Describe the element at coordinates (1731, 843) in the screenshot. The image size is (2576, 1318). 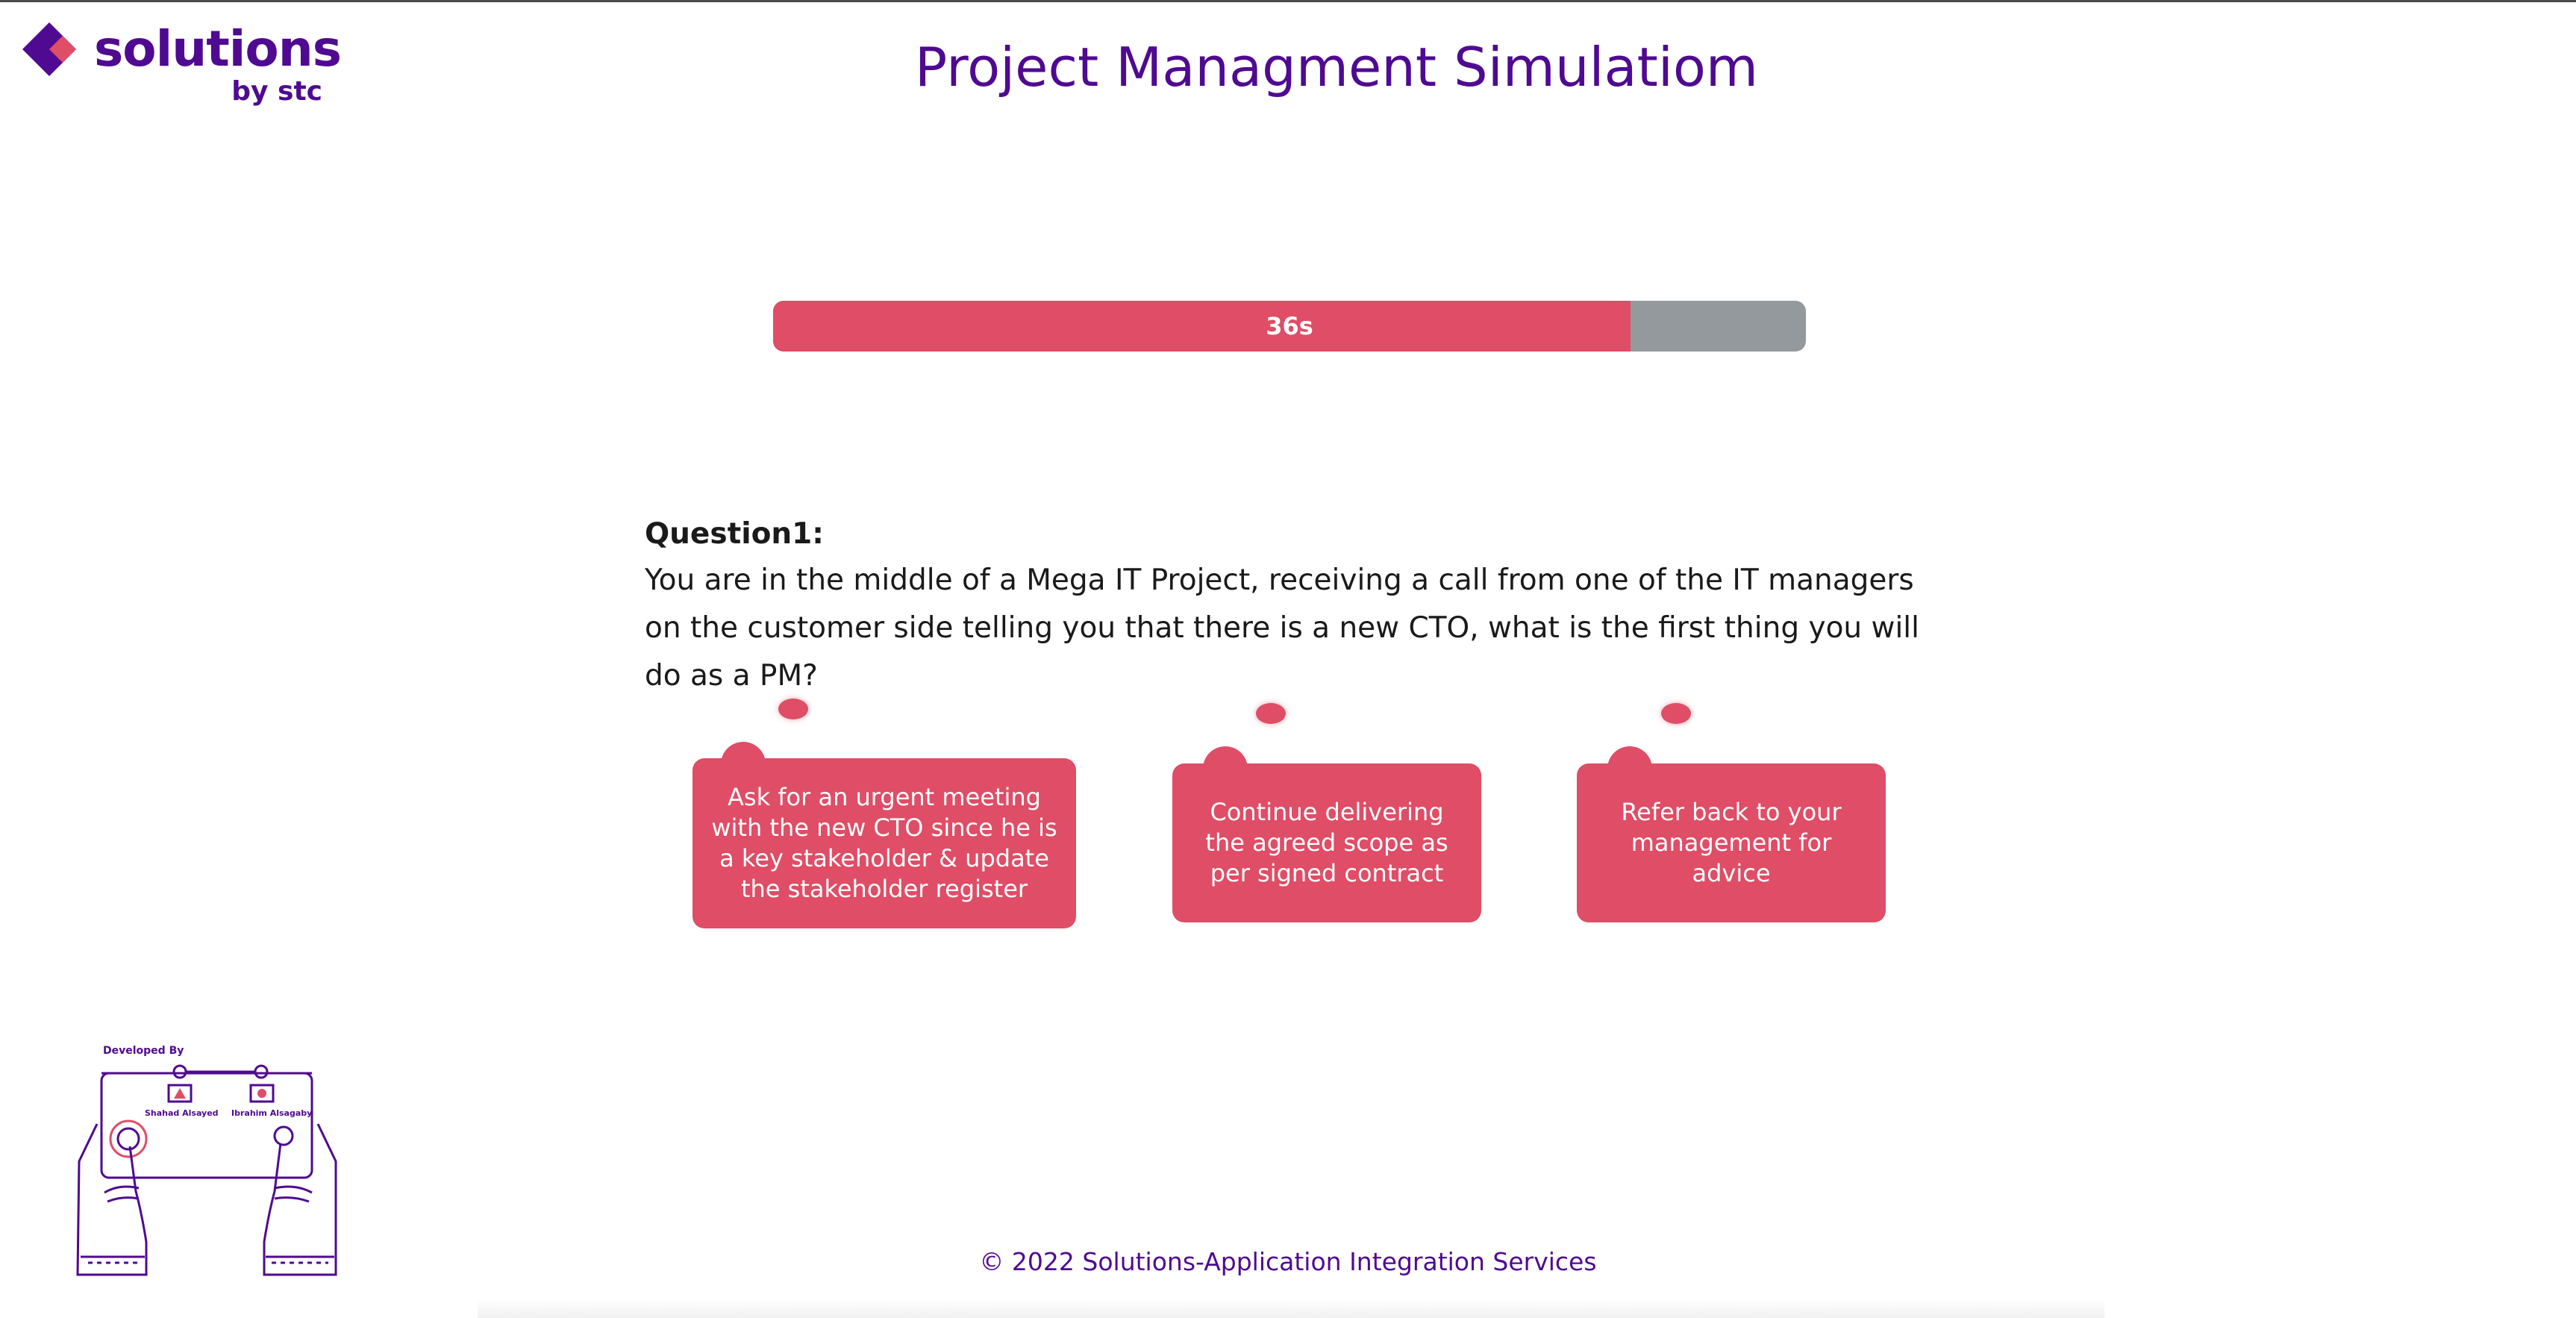
I see `answer-button-3: Refer back to your management for advice` at that location.